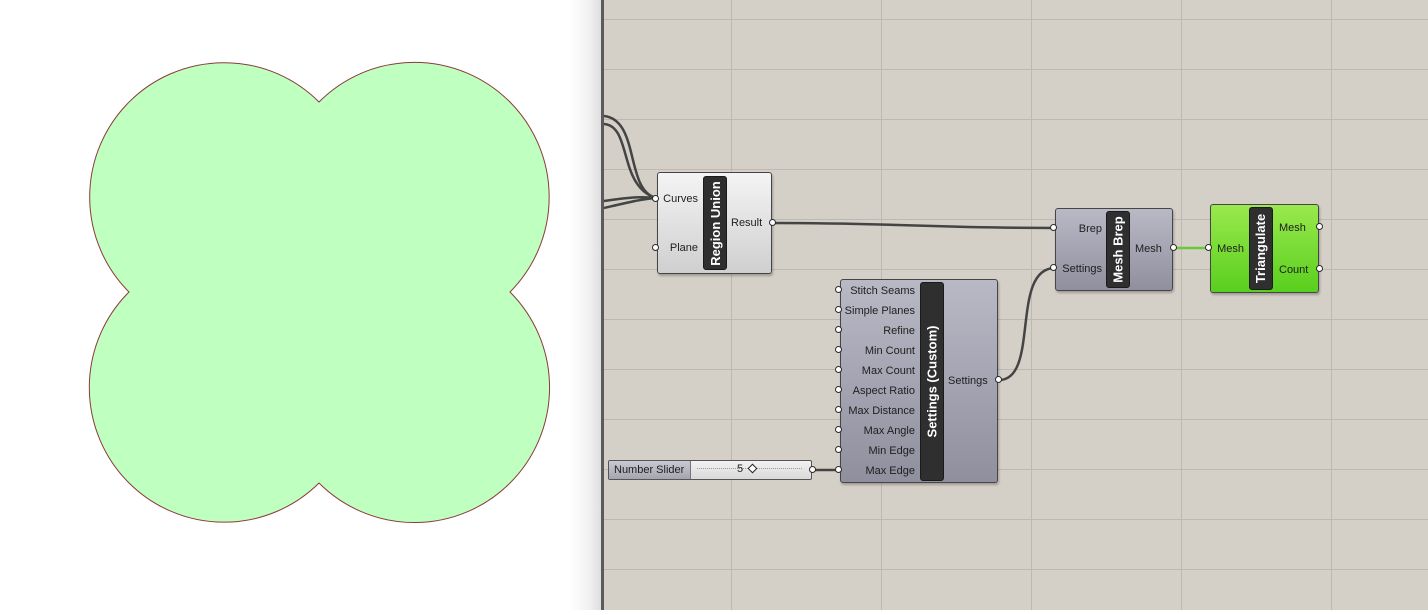  Describe the element at coordinates (1208, 247) in the screenshot. I see `grip-triangulate-mesh-in` at that location.